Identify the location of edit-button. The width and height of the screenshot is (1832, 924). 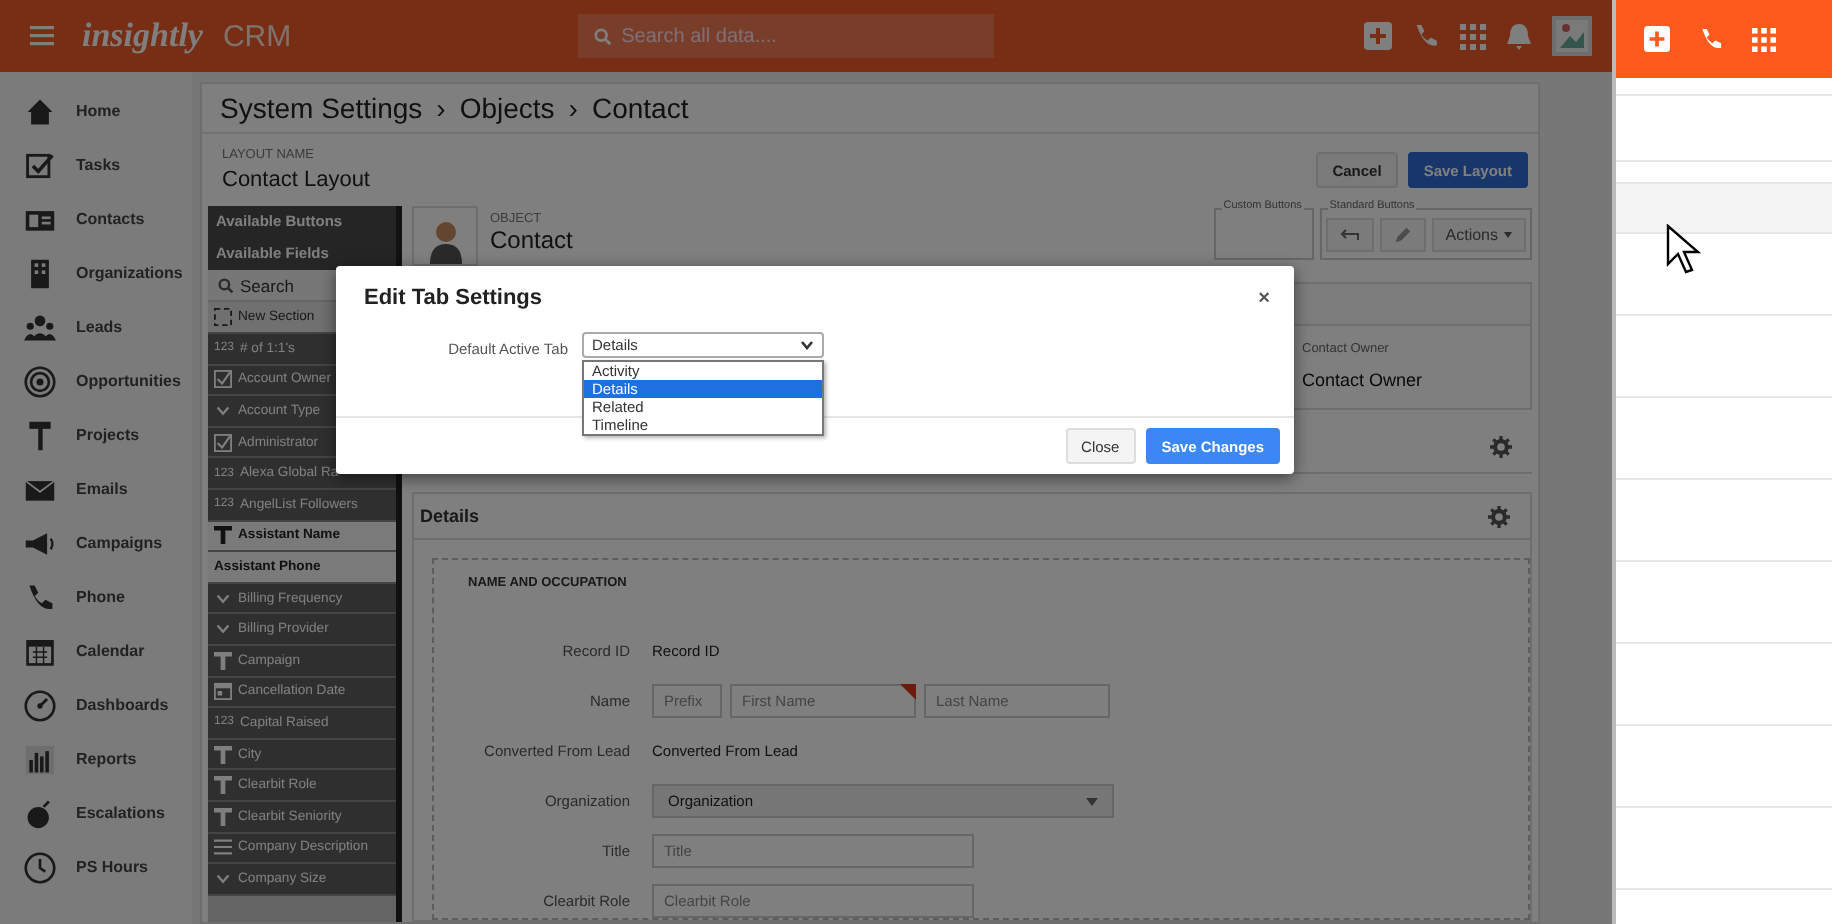
(1402, 234).